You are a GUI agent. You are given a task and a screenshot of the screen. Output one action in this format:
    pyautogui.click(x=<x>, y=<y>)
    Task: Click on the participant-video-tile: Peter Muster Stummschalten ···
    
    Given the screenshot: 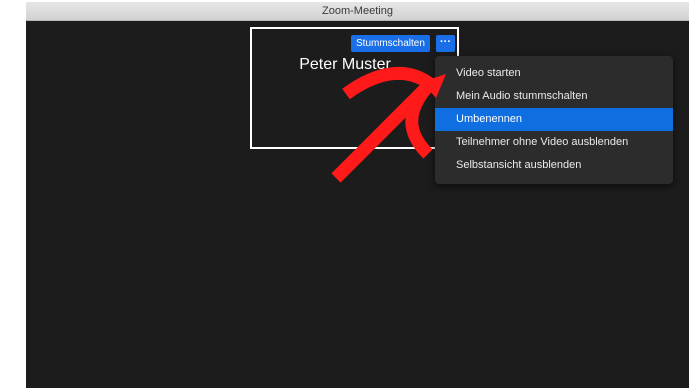 What is the action you would take?
    pyautogui.click(x=354, y=88)
    